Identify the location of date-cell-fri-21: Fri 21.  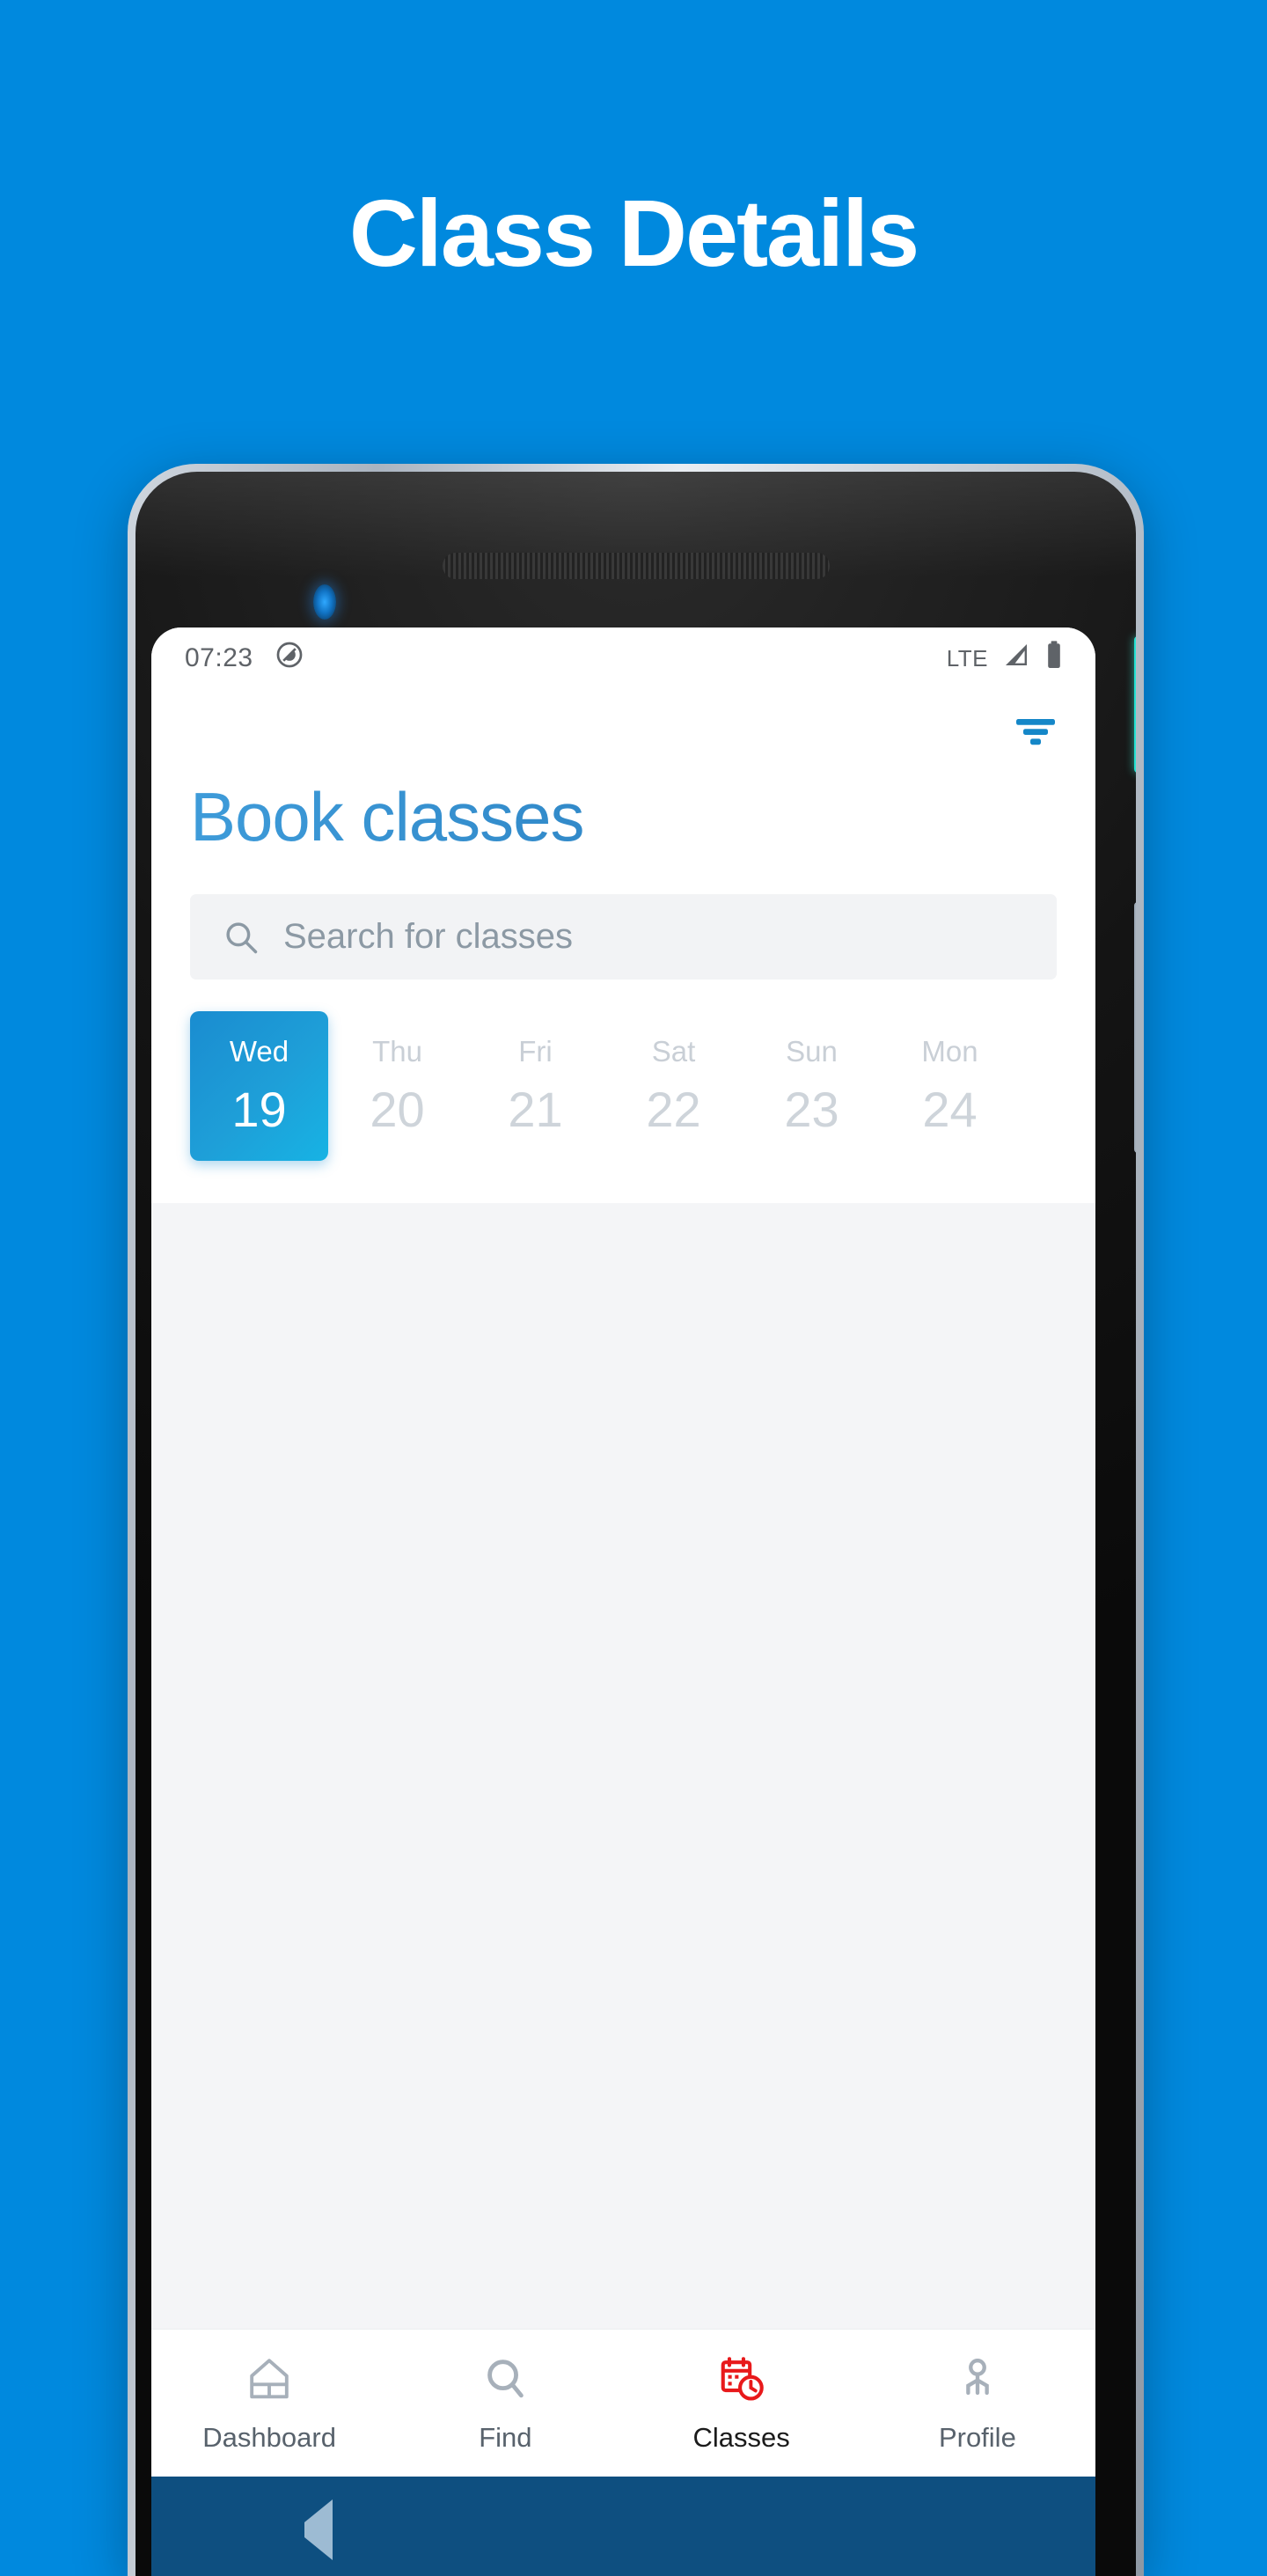
(535, 1086).